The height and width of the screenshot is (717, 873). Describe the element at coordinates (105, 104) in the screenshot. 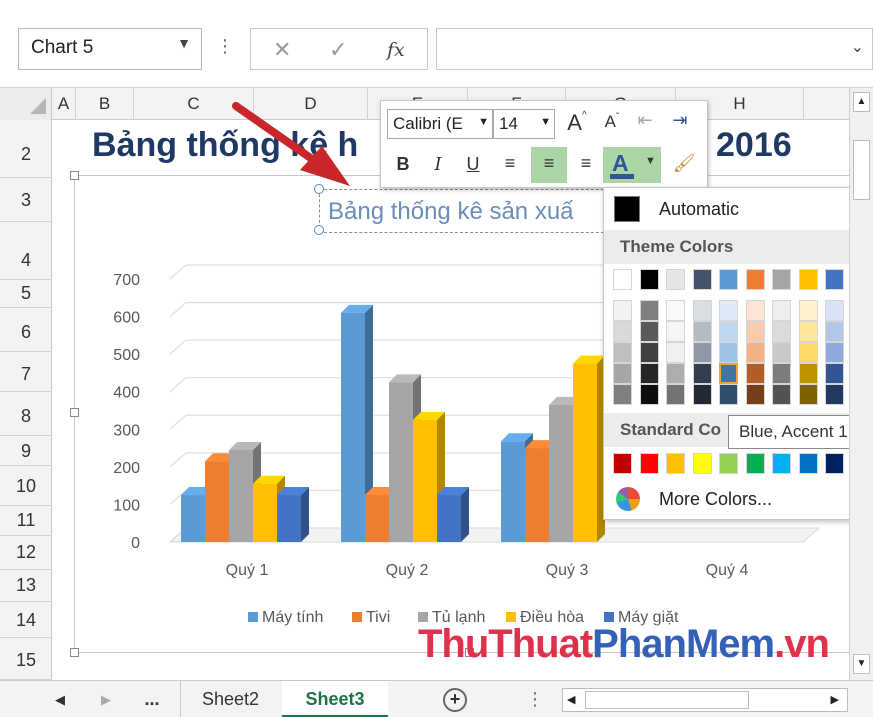

I see `column-header-b: B` at that location.